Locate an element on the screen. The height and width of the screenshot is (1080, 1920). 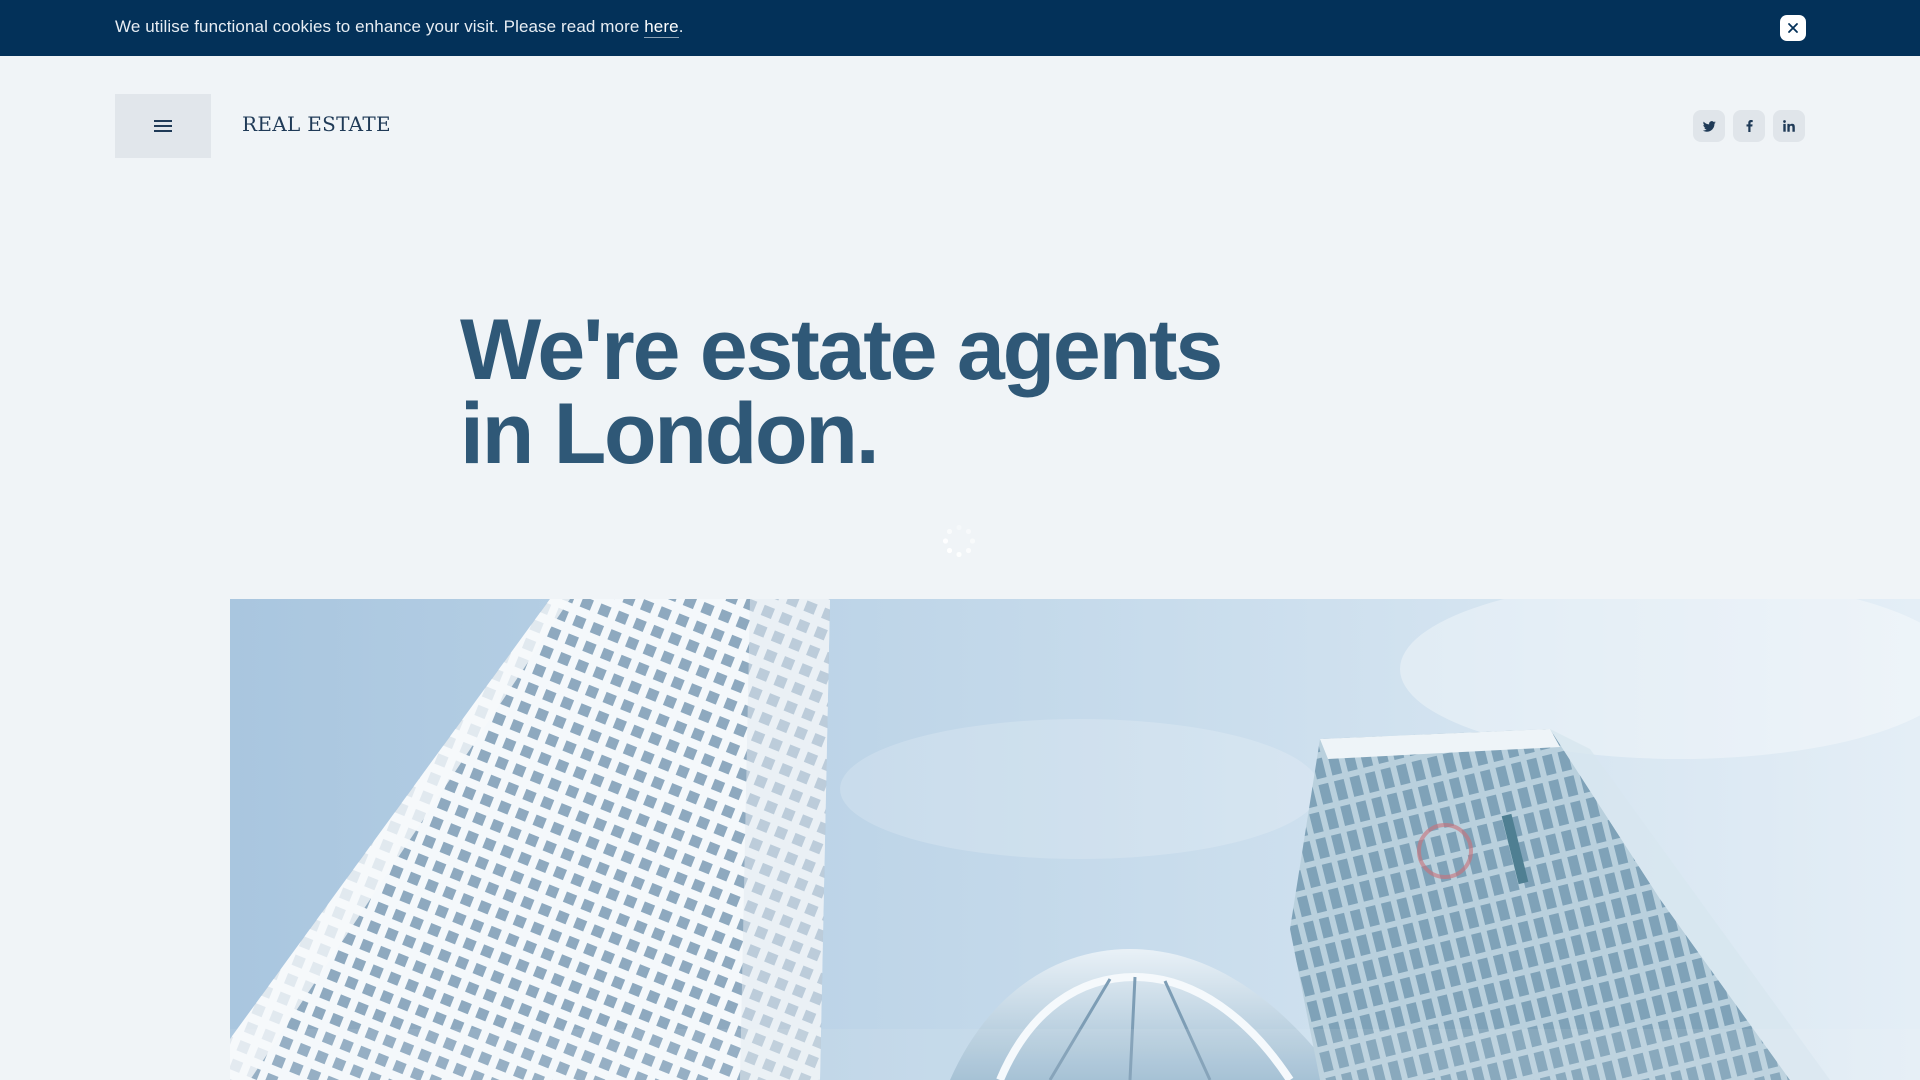
hero-title: We're estate agents in London. is located at coordinates (850, 392).